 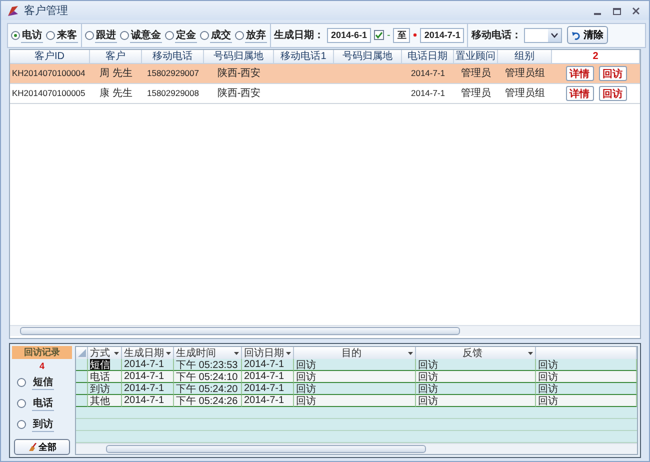 I want to click on range-label: 至, so click(x=401, y=35).